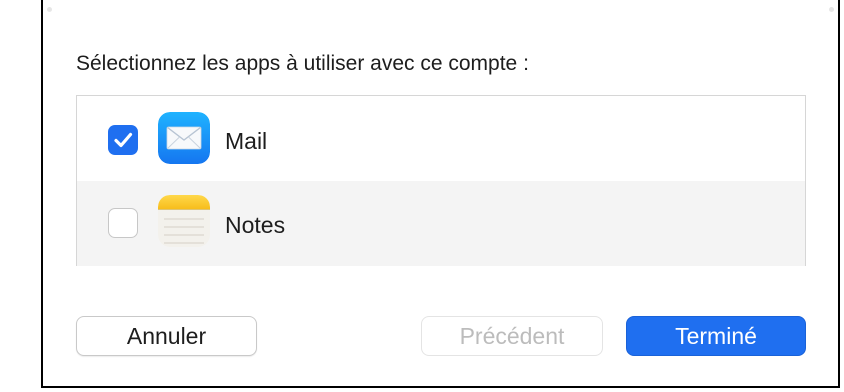 This screenshot has width=844, height=392. I want to click on mail-app-label: Mail, so click(246, 141).